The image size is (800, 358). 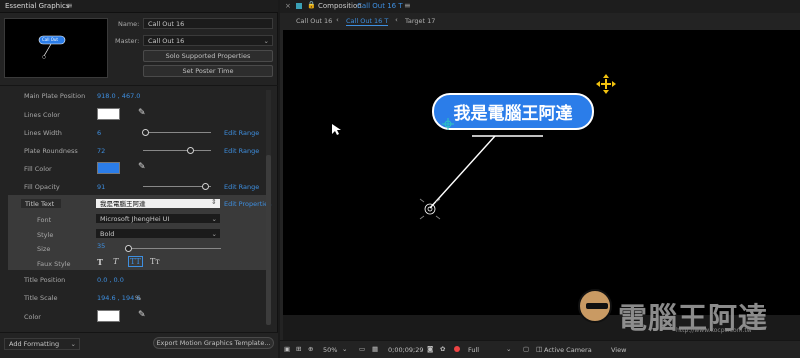 I want to click on panel-title: Essential Graphics, so click(x=37, y=6).